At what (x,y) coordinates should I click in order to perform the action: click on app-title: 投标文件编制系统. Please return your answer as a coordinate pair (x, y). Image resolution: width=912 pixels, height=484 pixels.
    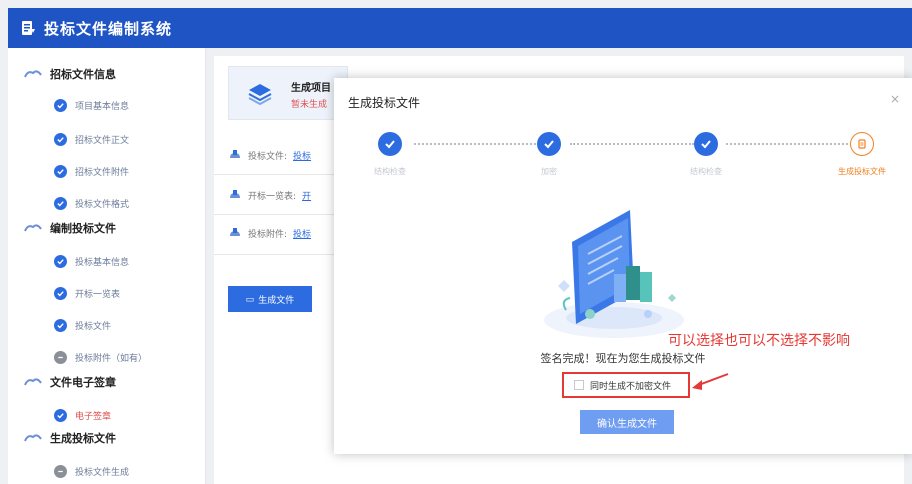
    Looking at the image, I should click on (108, 28).